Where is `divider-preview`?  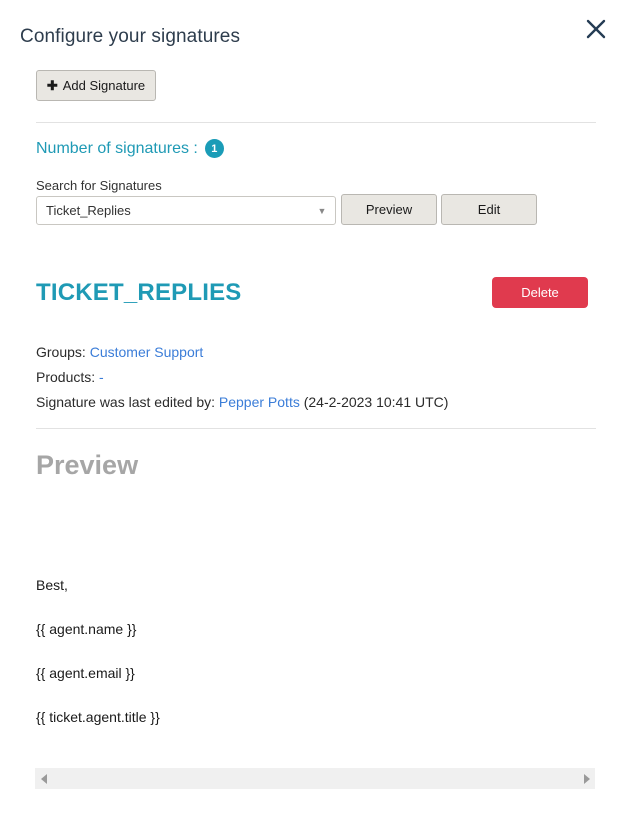
divider-preview is located at coordinates (316, 428).